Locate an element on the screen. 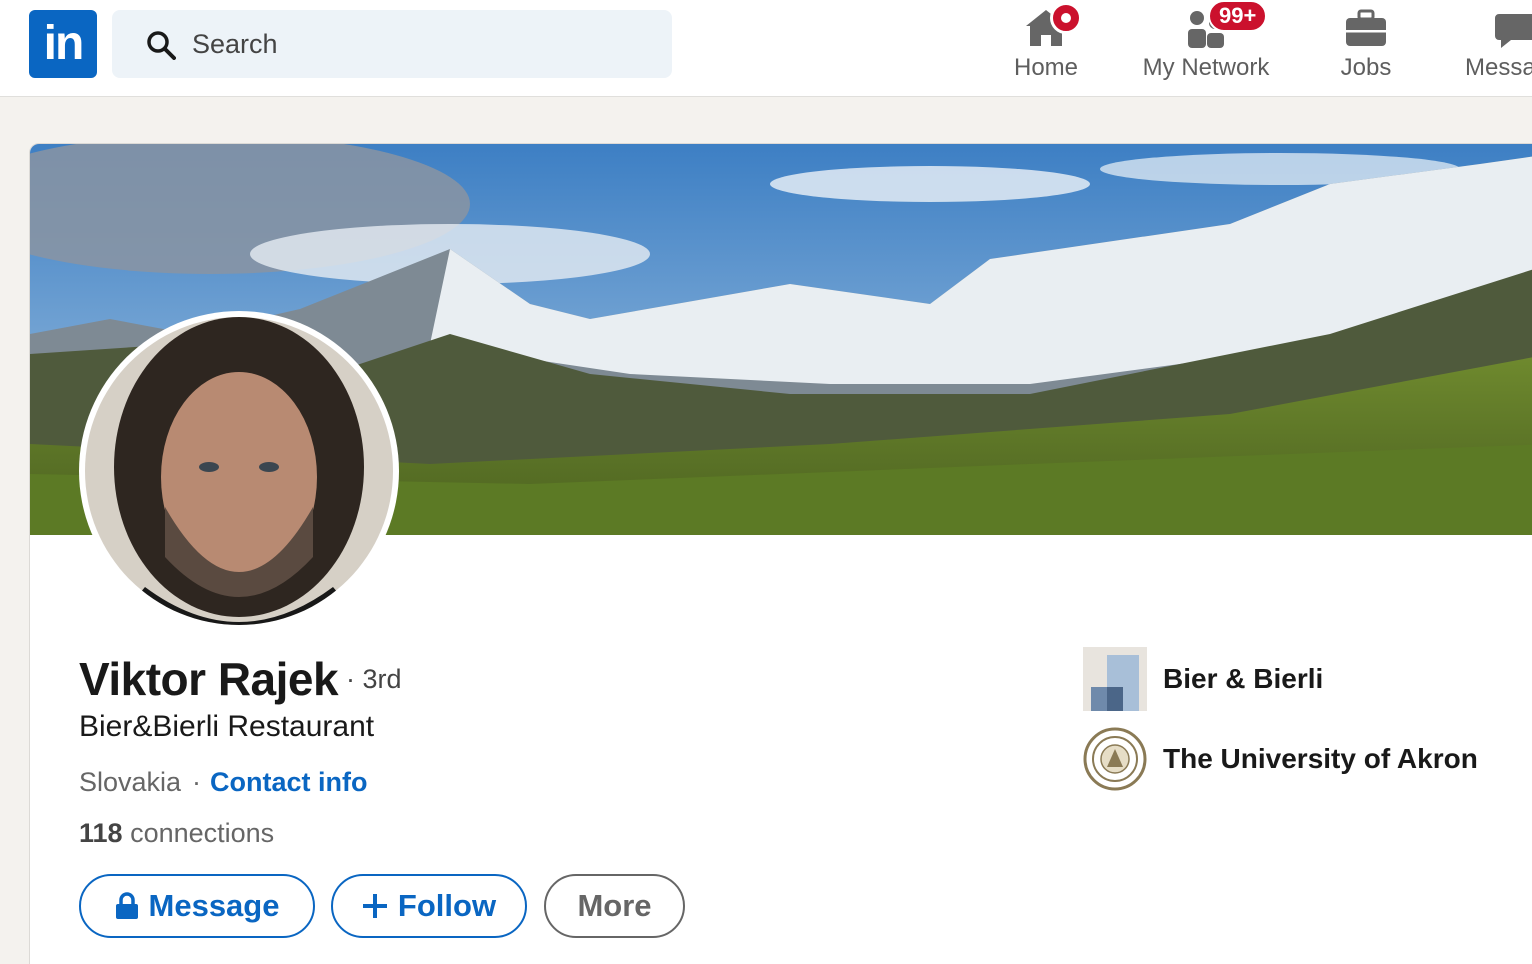 This screenshot has height=964, width=1532. connections-count: 118 connections is located at coordinates (176, 833).